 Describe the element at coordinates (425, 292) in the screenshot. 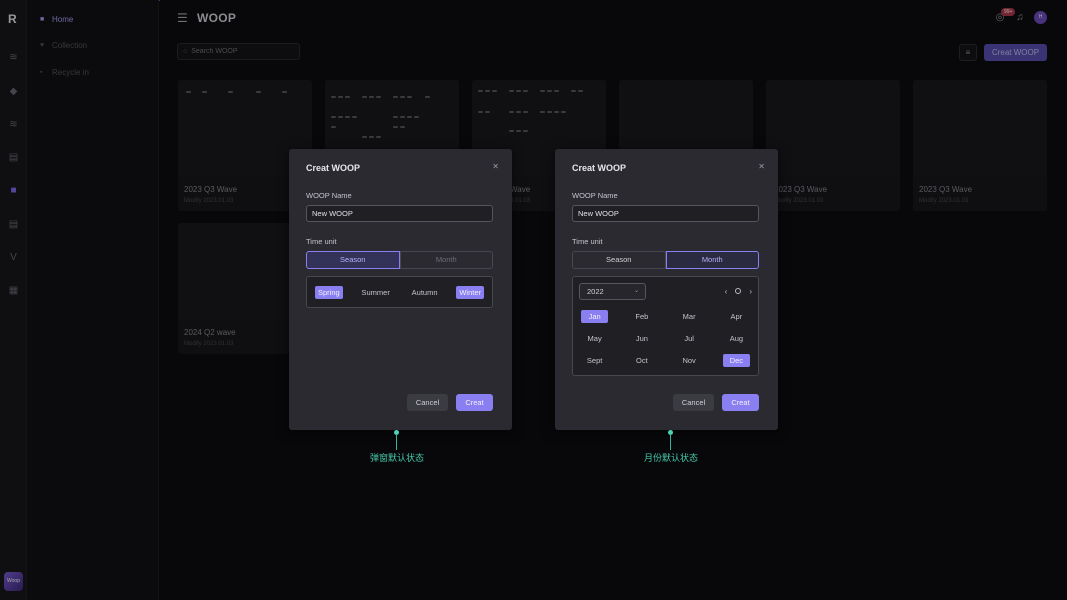

I see `season-option-autumn: Autumn` at that location.